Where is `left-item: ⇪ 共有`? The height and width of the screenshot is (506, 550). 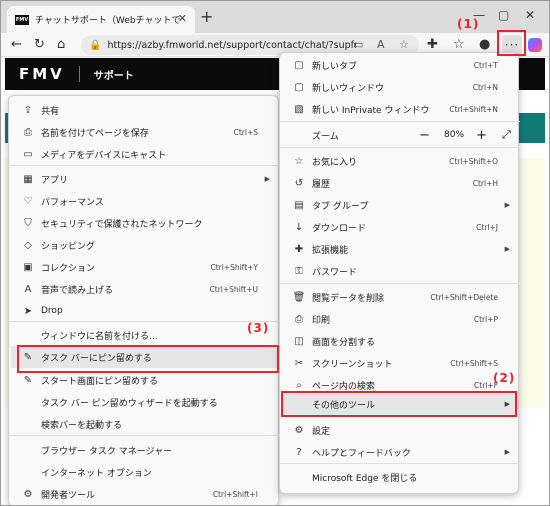
left-item: ⇪ 共有 is located at coordinates (144, 110).